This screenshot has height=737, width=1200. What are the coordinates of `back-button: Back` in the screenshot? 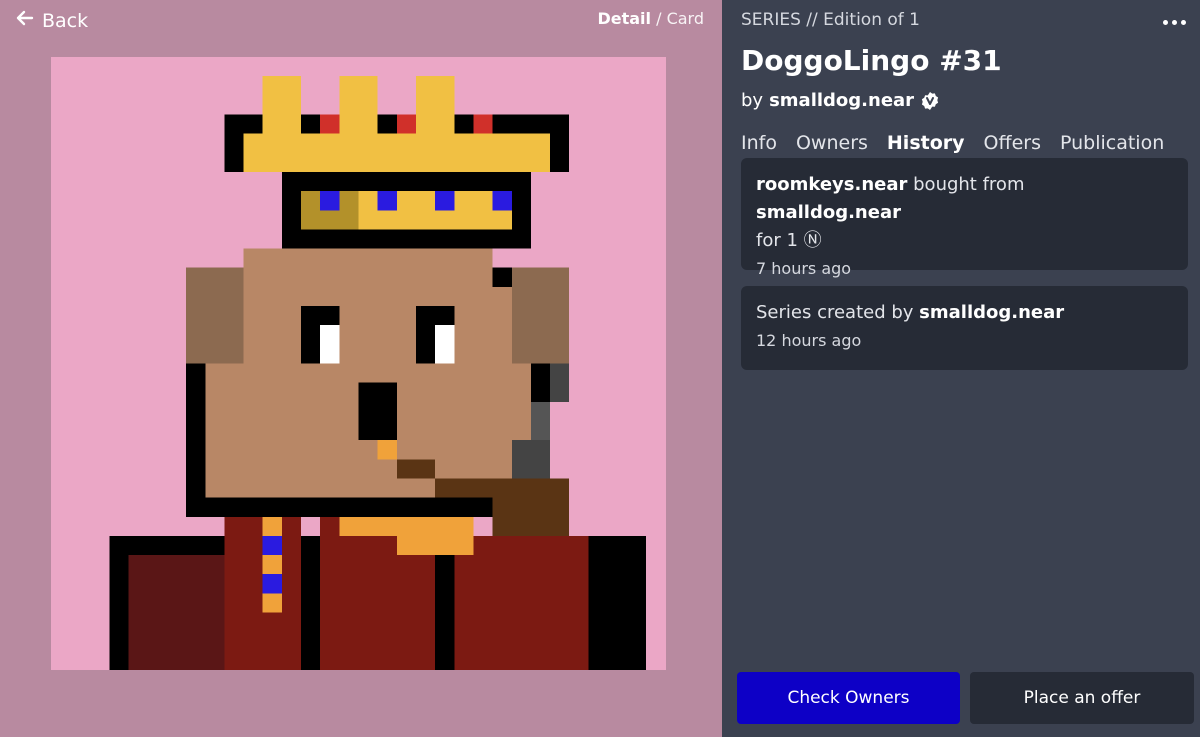 It's located at (51, 20).